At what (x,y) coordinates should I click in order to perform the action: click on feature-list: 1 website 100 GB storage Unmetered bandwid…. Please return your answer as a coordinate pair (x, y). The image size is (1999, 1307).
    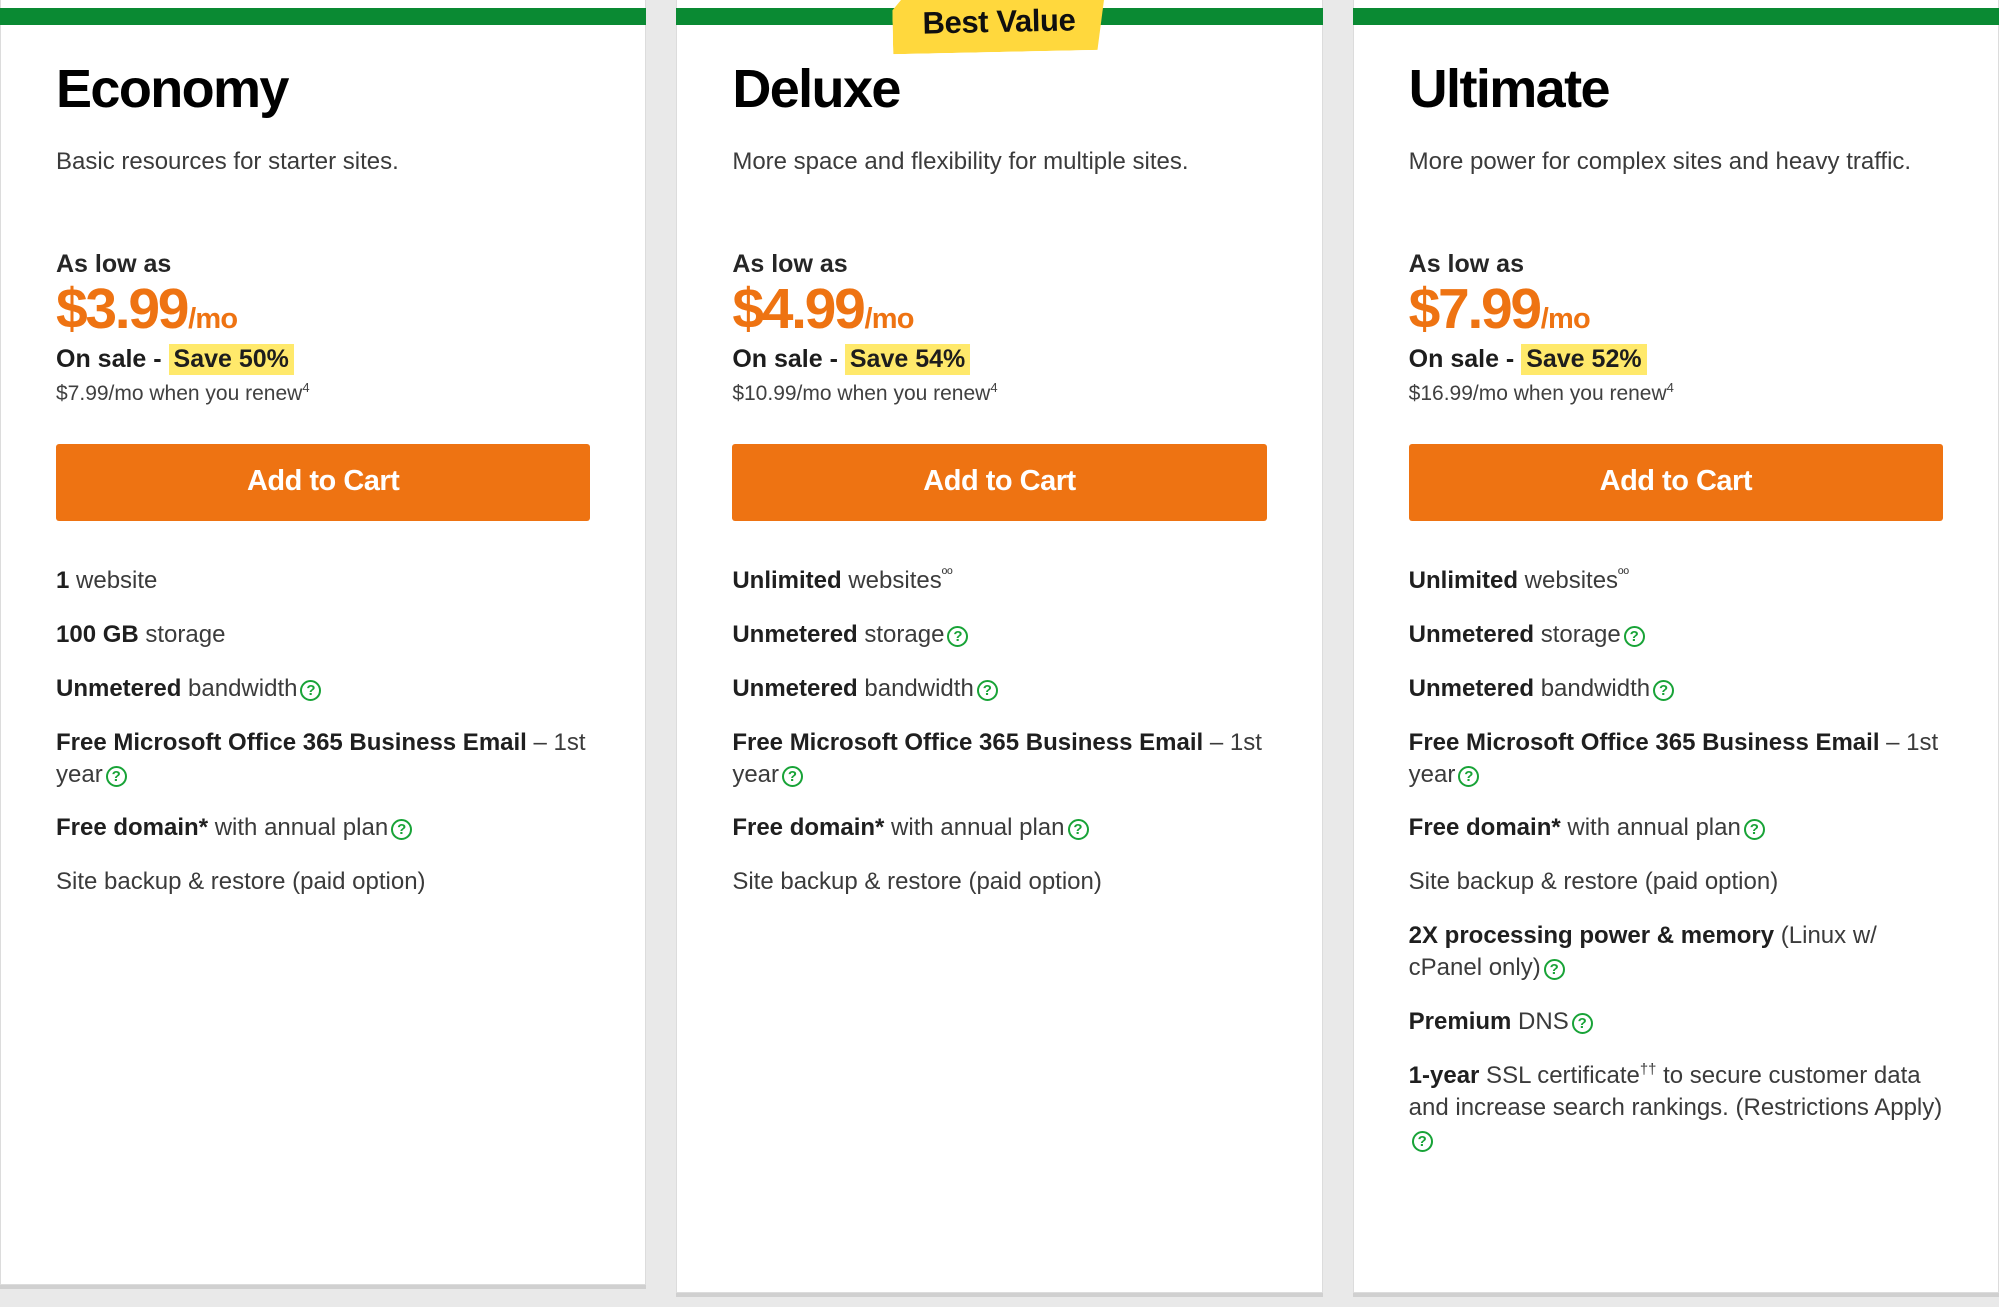
    Looking at the image, I should click on (323, 731).